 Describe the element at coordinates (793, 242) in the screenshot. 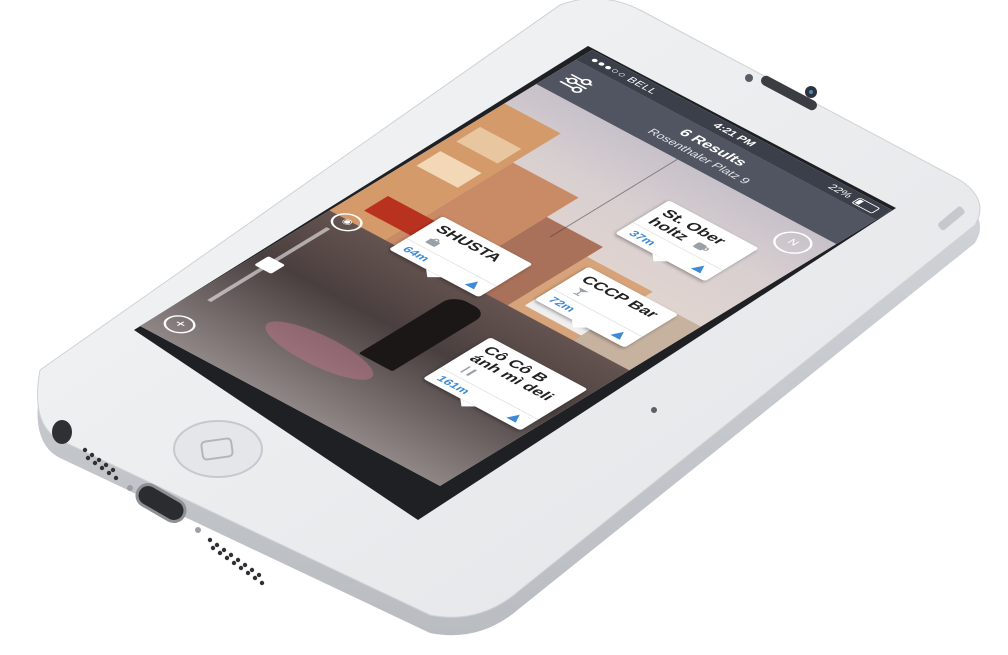

I see `compass-icon: N` at that location.